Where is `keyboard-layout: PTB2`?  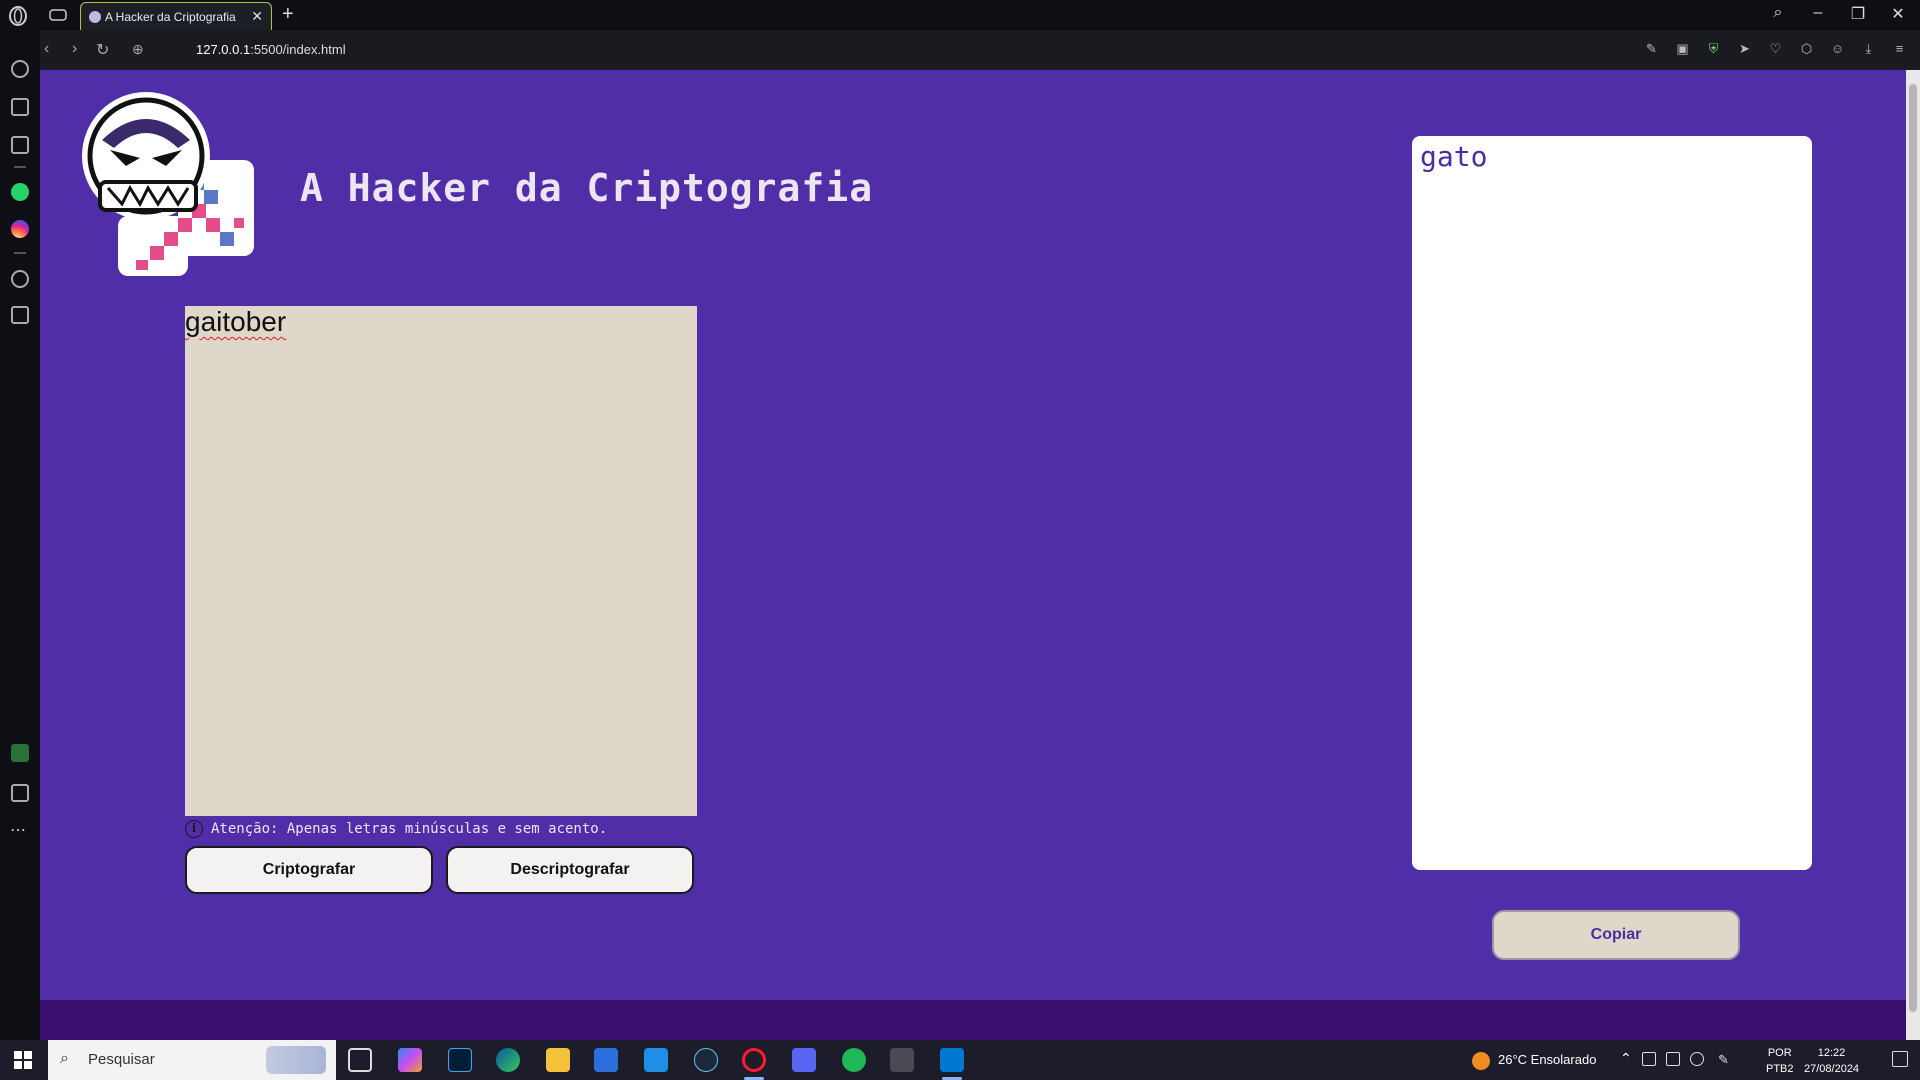
keyboard-layout: PTB2 is located at coordinates (1780, 1069).